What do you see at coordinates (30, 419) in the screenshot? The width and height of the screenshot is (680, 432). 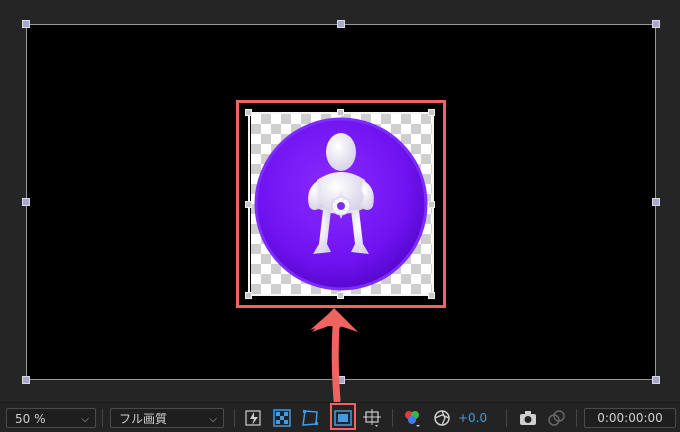 I see `zoom-value: 50 %` at bounding box center [30, 419].